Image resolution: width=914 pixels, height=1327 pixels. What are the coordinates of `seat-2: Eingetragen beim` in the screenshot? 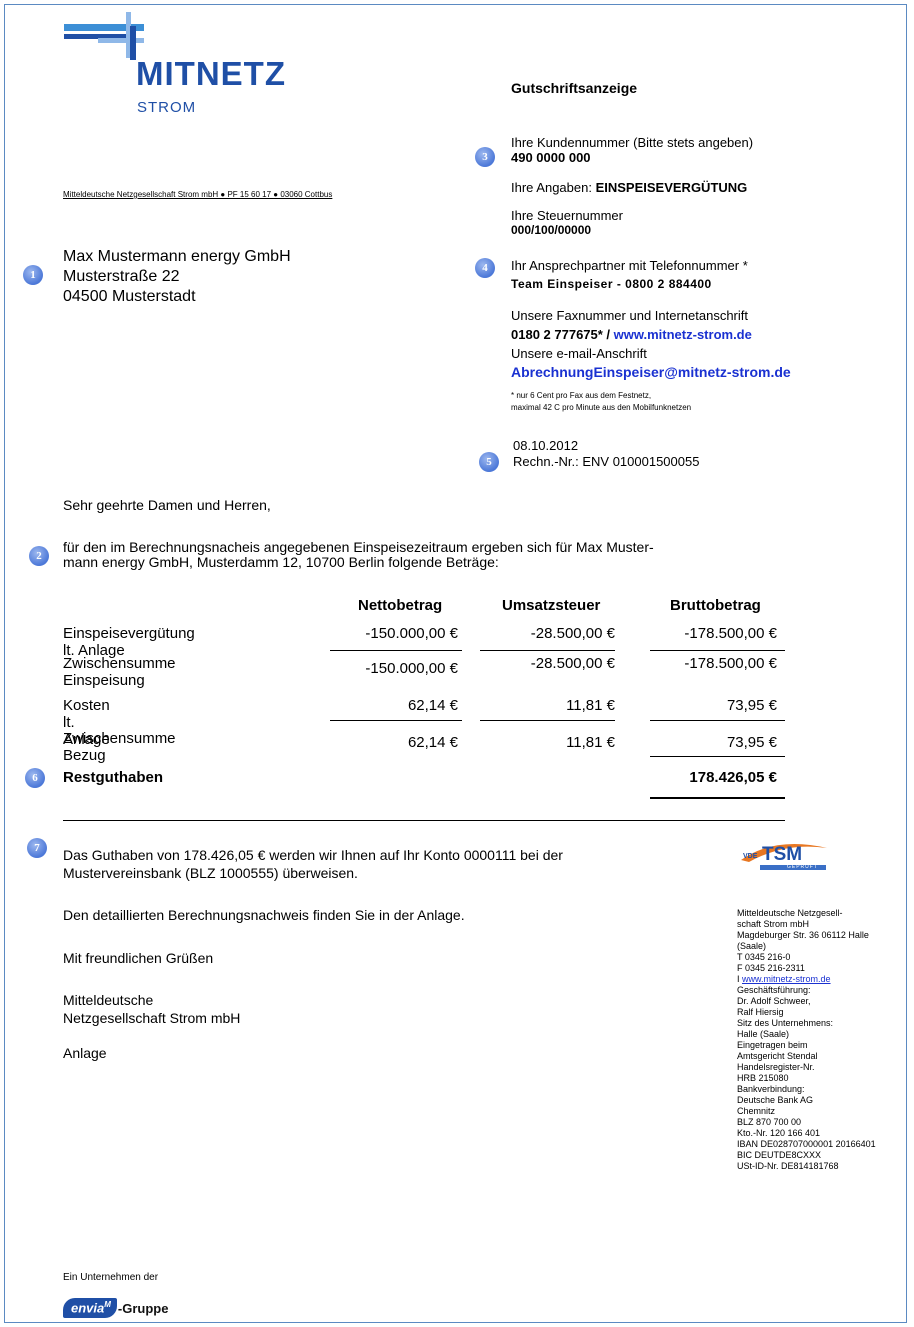 It's located at (772, 1045).